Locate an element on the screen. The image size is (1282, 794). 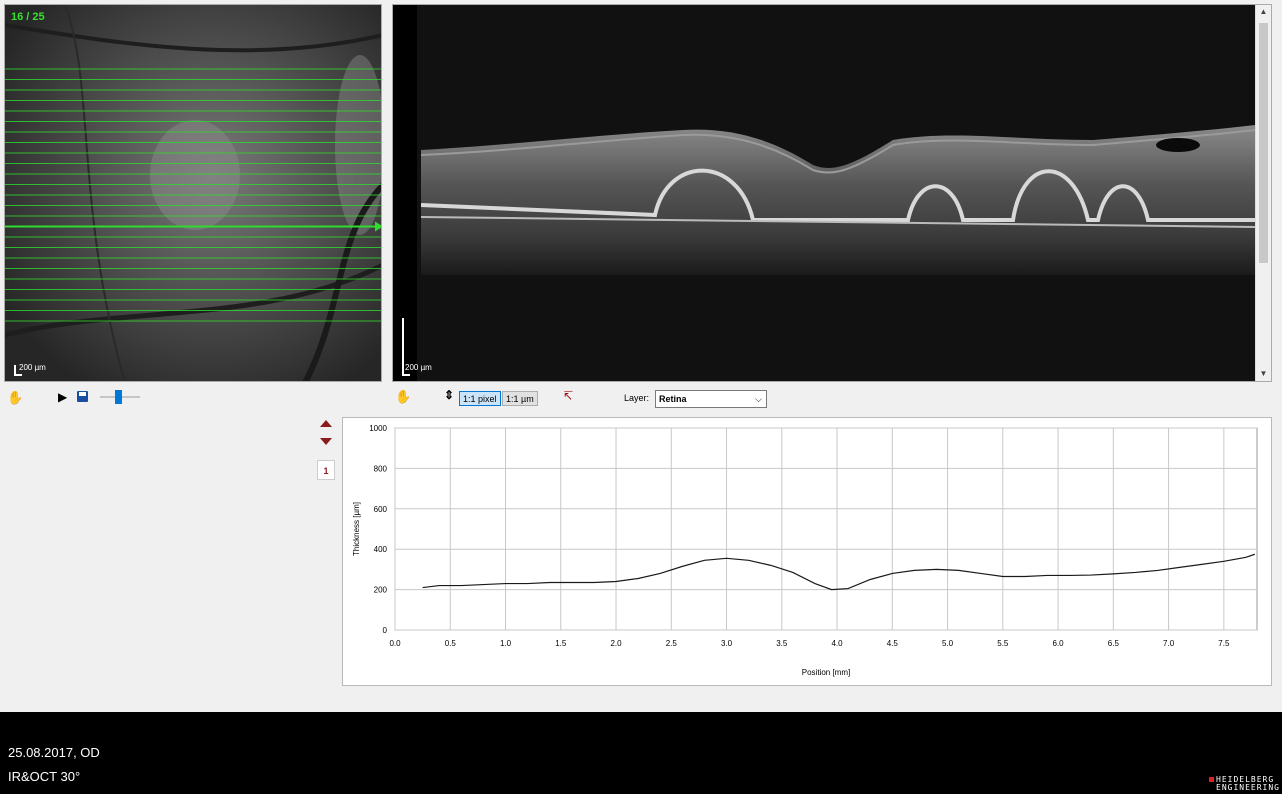
scale-vertical-icon: ⇕ is located at coordinates (449, 395).